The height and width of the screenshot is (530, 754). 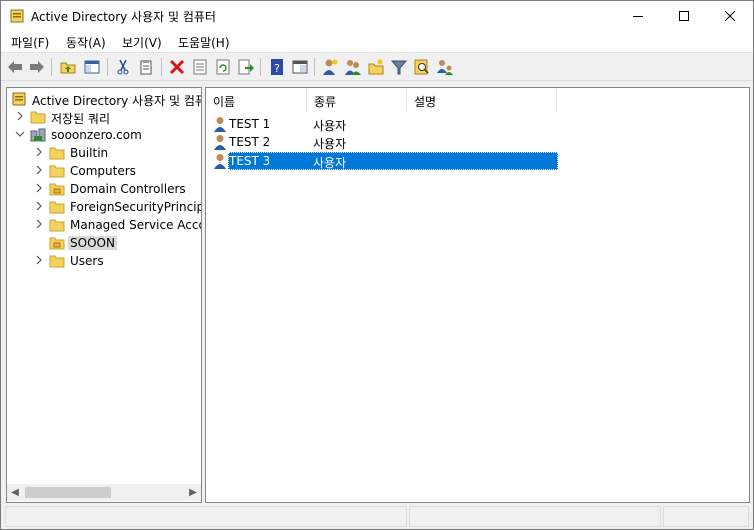 I want to click on menu-file: 파일(F), so click(x=30, y=42).